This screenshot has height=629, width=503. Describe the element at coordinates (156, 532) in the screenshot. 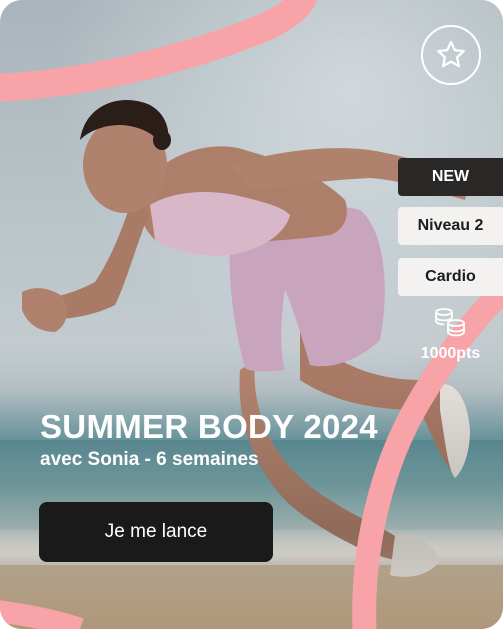

I see `start-program-button: Je me lance` at that location.